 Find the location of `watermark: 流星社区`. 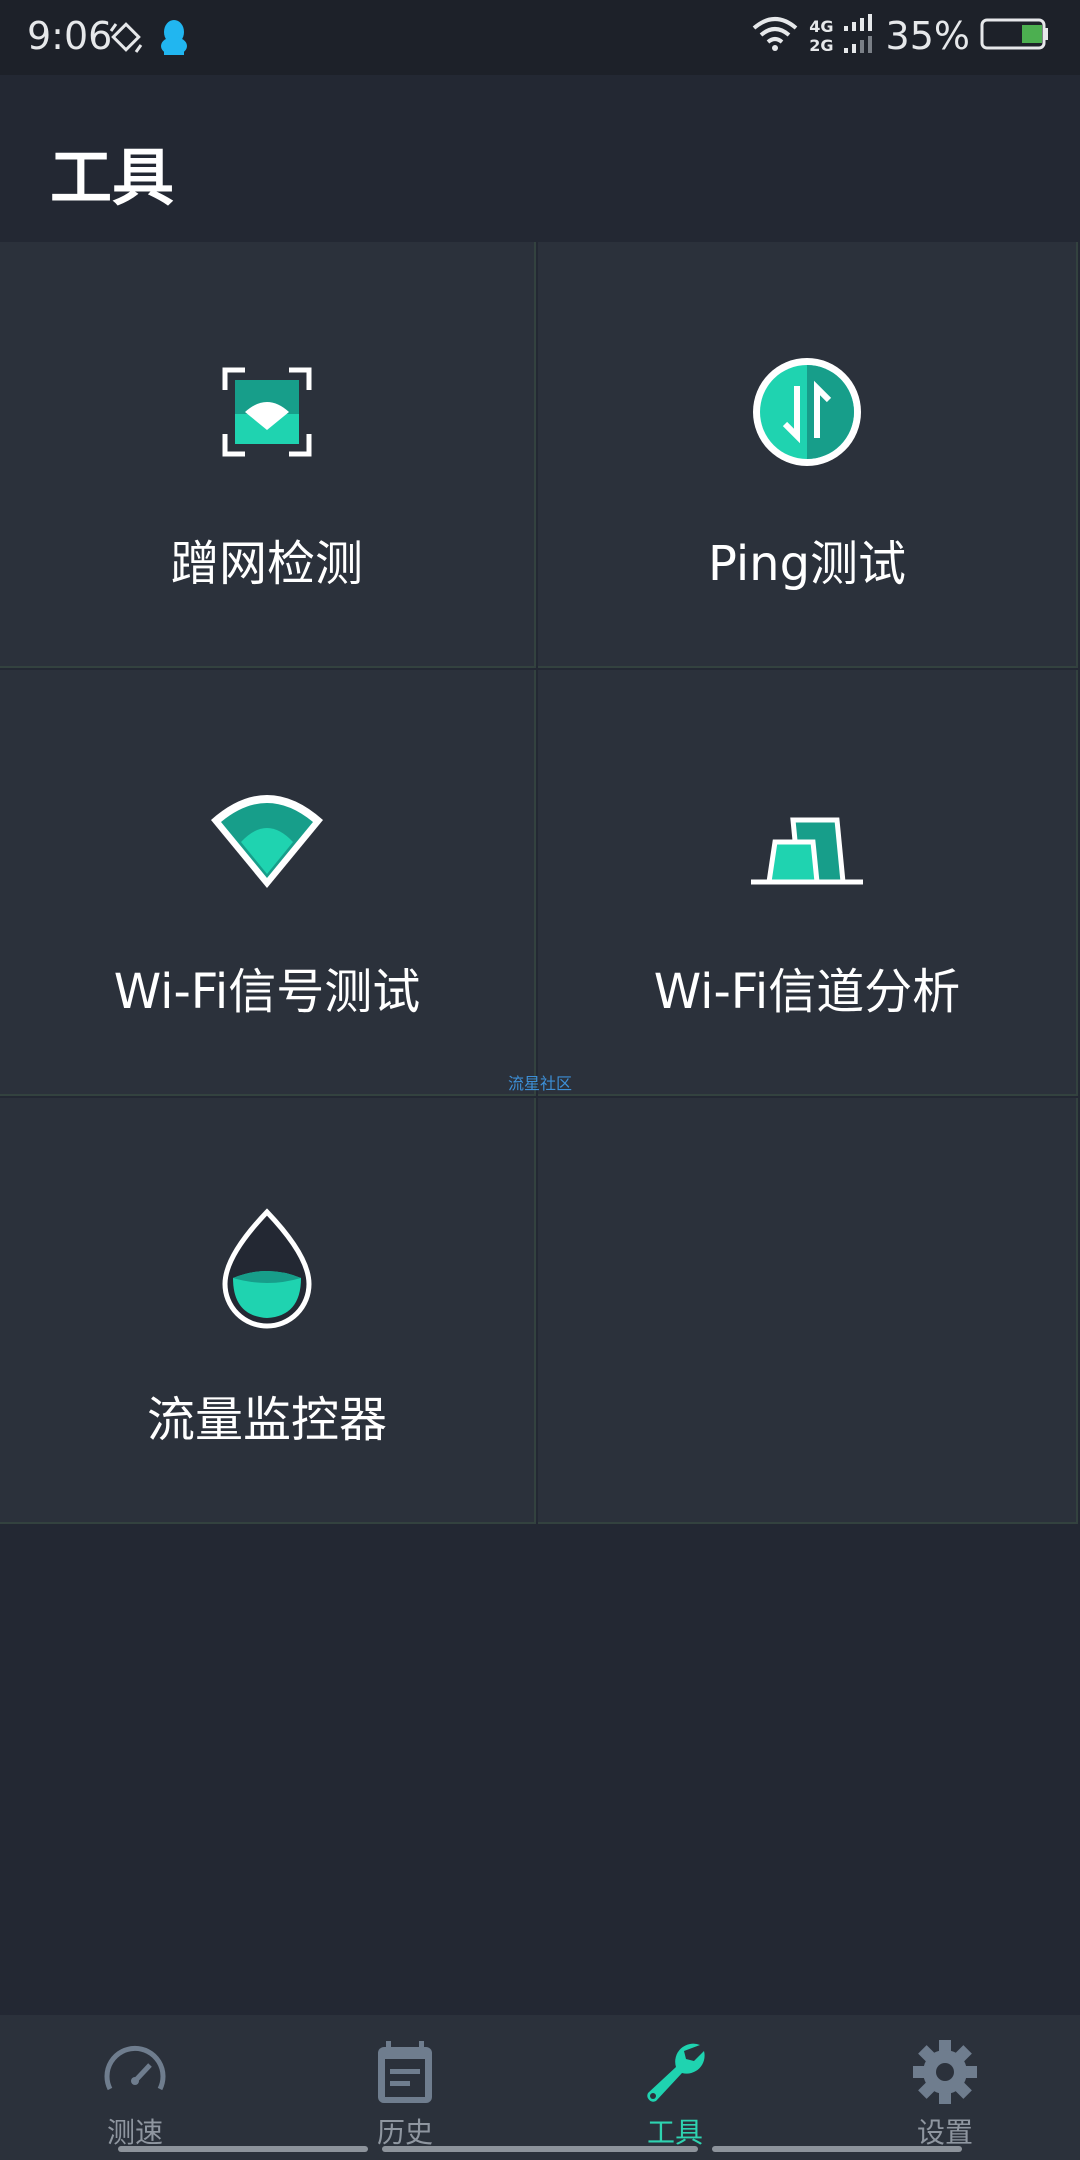

watermark: 流星社区 is located at coordinates (539, 1083).